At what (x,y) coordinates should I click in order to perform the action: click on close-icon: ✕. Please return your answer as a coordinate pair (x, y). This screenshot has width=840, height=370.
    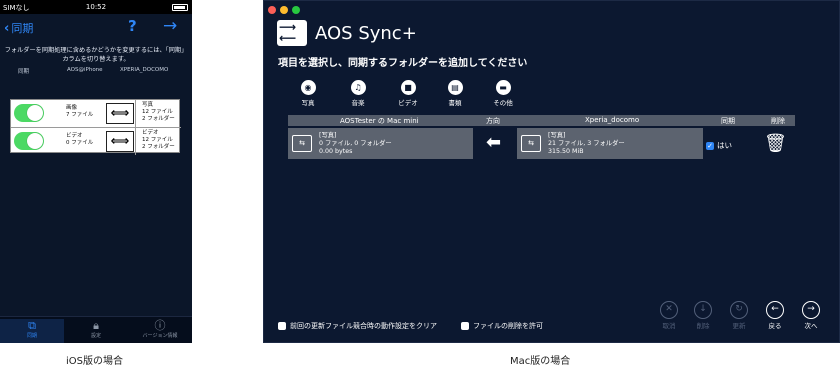
    Looking at the image, I should click on (669, 310).